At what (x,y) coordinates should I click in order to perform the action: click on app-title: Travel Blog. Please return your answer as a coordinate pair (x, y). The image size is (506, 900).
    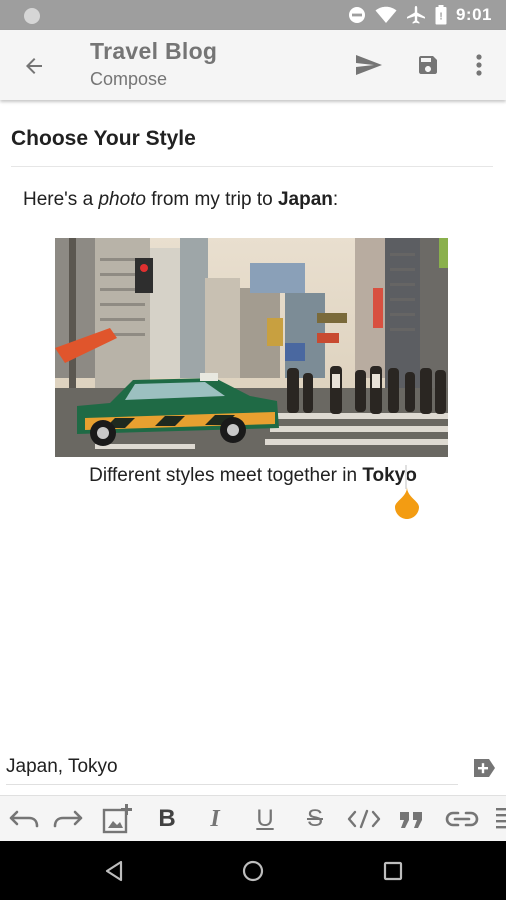
    Looking at the image, I should click on (154, 51).